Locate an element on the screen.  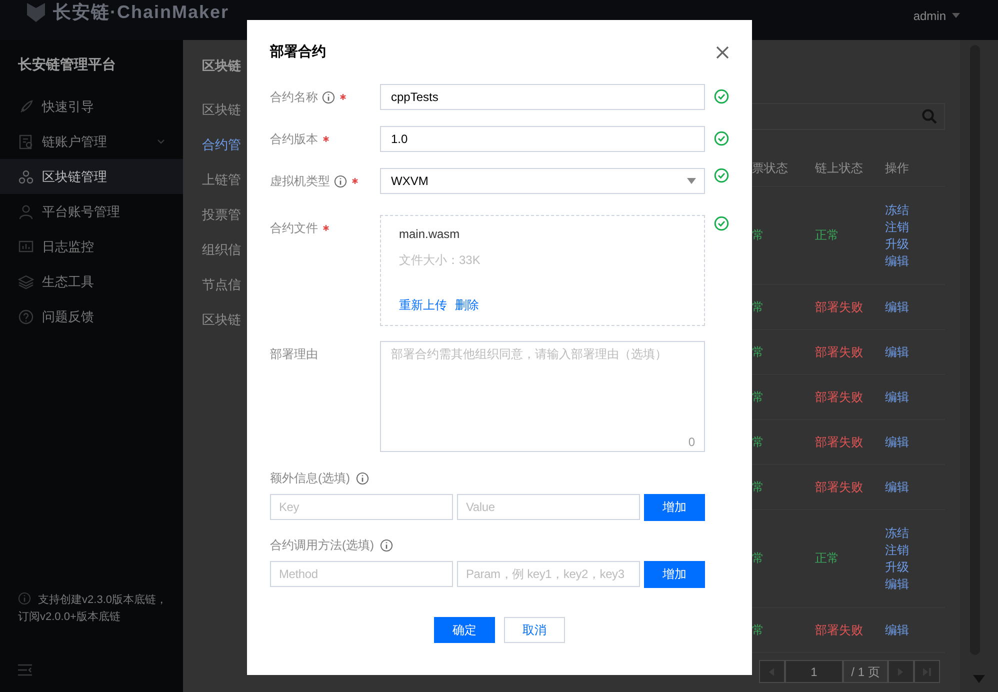
sidebar-item: 平台账号管理 is located at coordinates (91, 211).